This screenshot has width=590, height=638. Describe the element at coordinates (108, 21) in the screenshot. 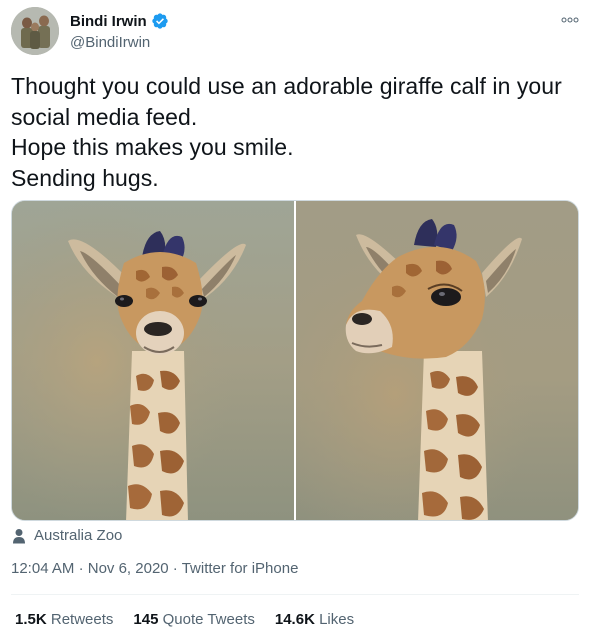

I see `author-name: Bindi Irwin` at that location.